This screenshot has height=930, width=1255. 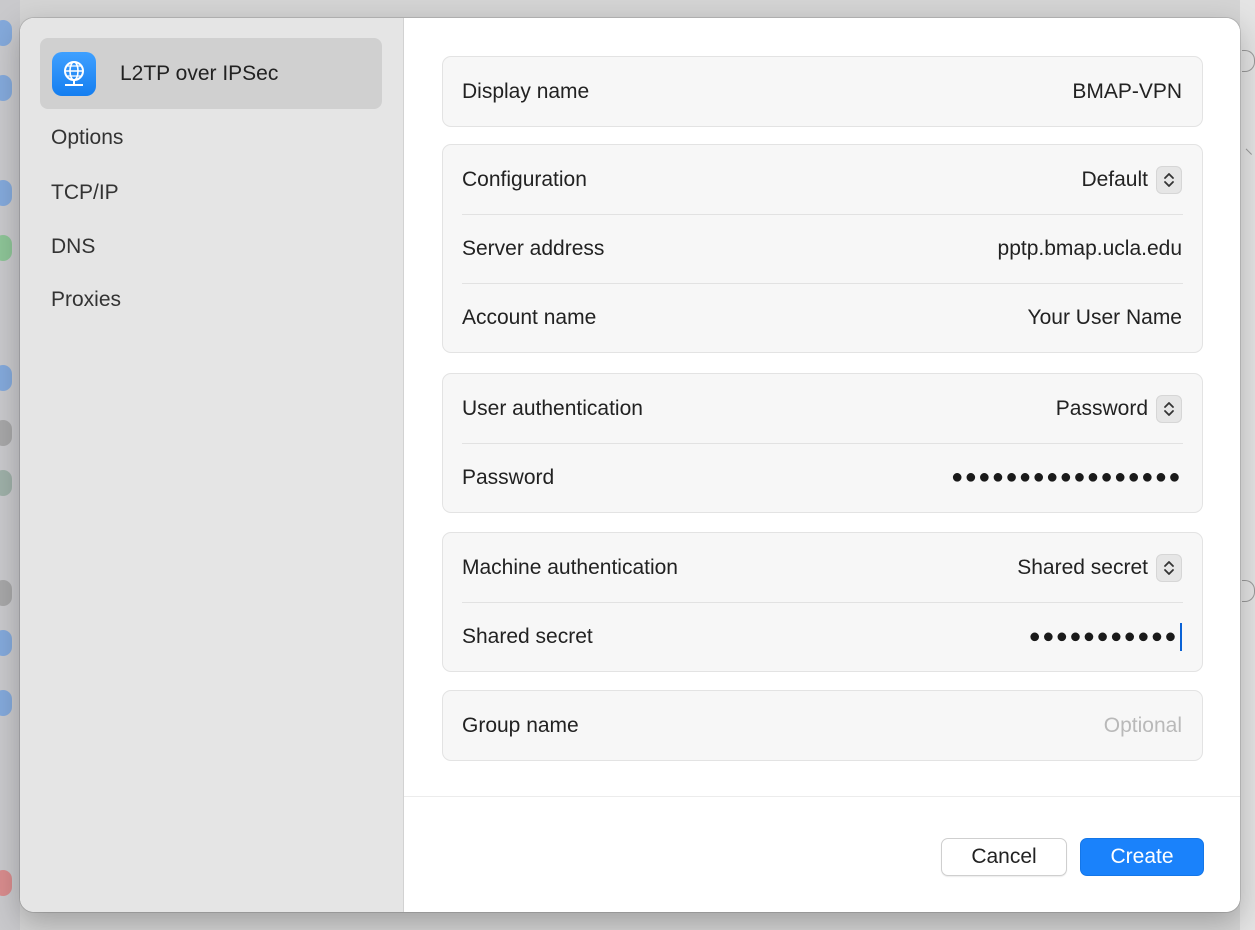 I want to click on configuration-select: Default, so click(x=1131, y=179).